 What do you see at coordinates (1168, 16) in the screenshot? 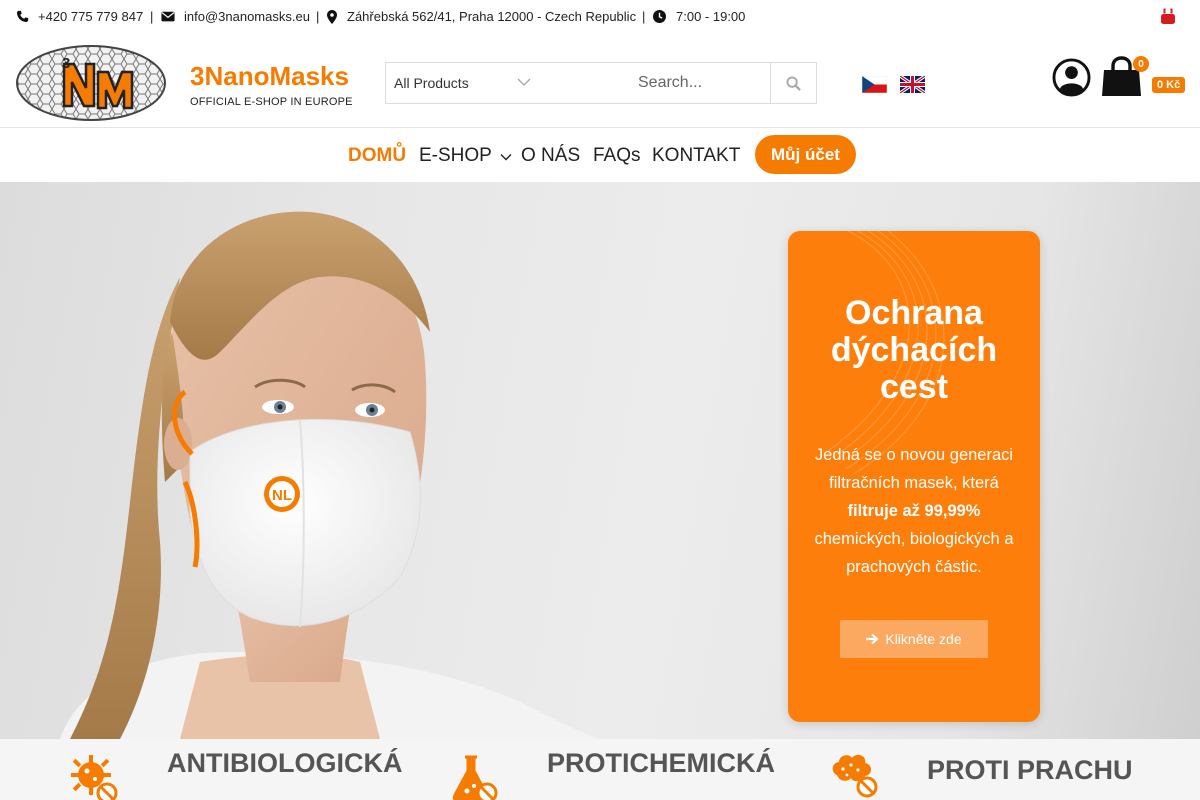
I see `youtube-icon` at bounding box center [1168, 16].